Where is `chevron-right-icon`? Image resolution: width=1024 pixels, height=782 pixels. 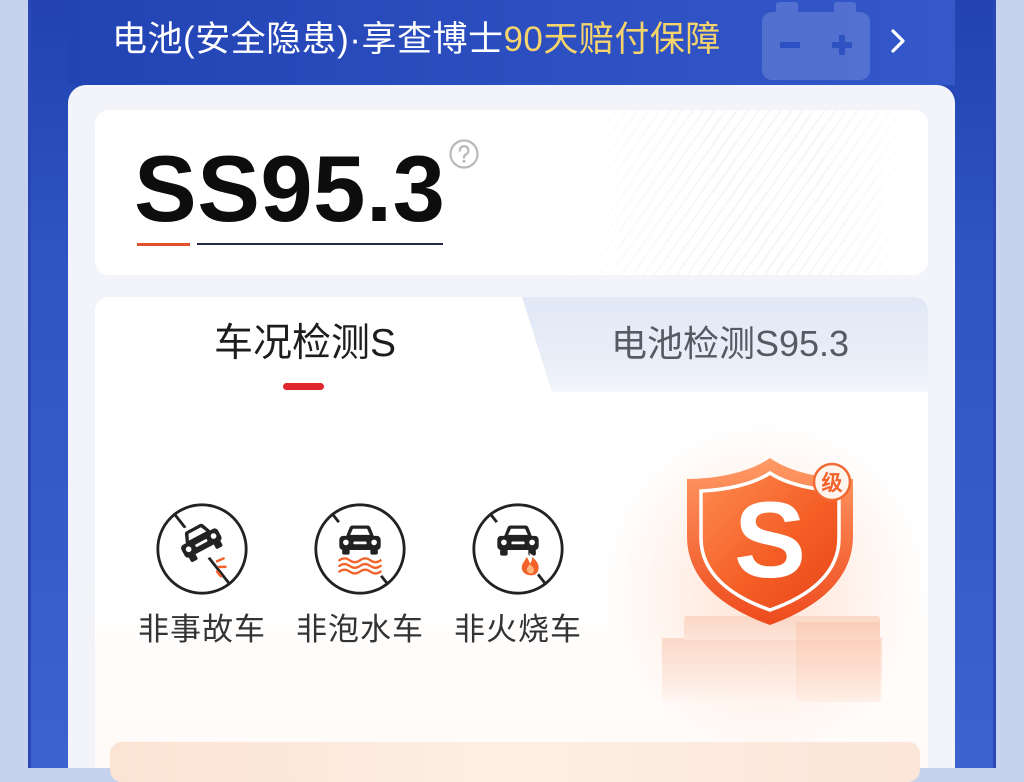
chevron-right-icon is located at coordinates (898, 41).